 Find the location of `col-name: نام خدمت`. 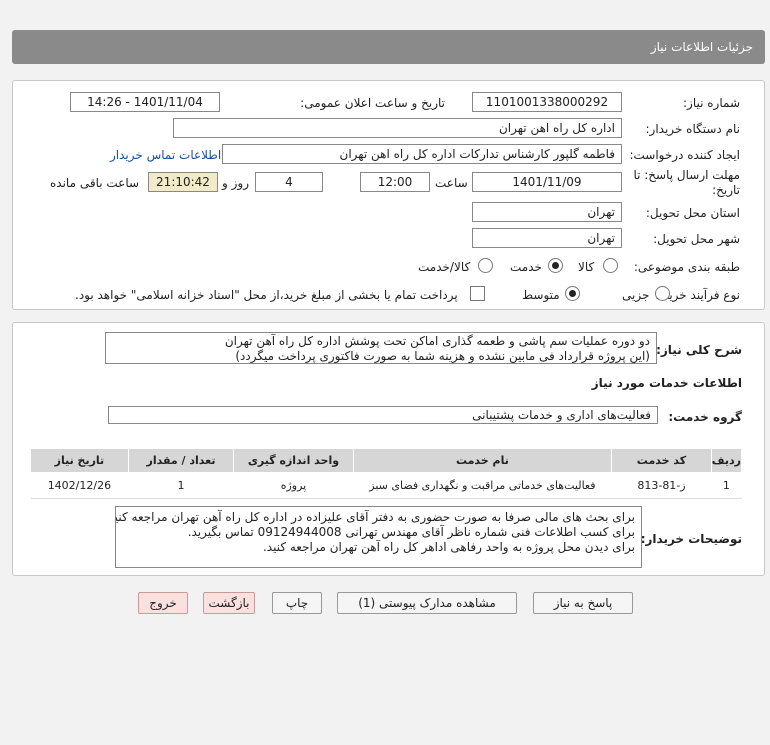

col-name: نام خدمت is located at coordinates (482, 460).